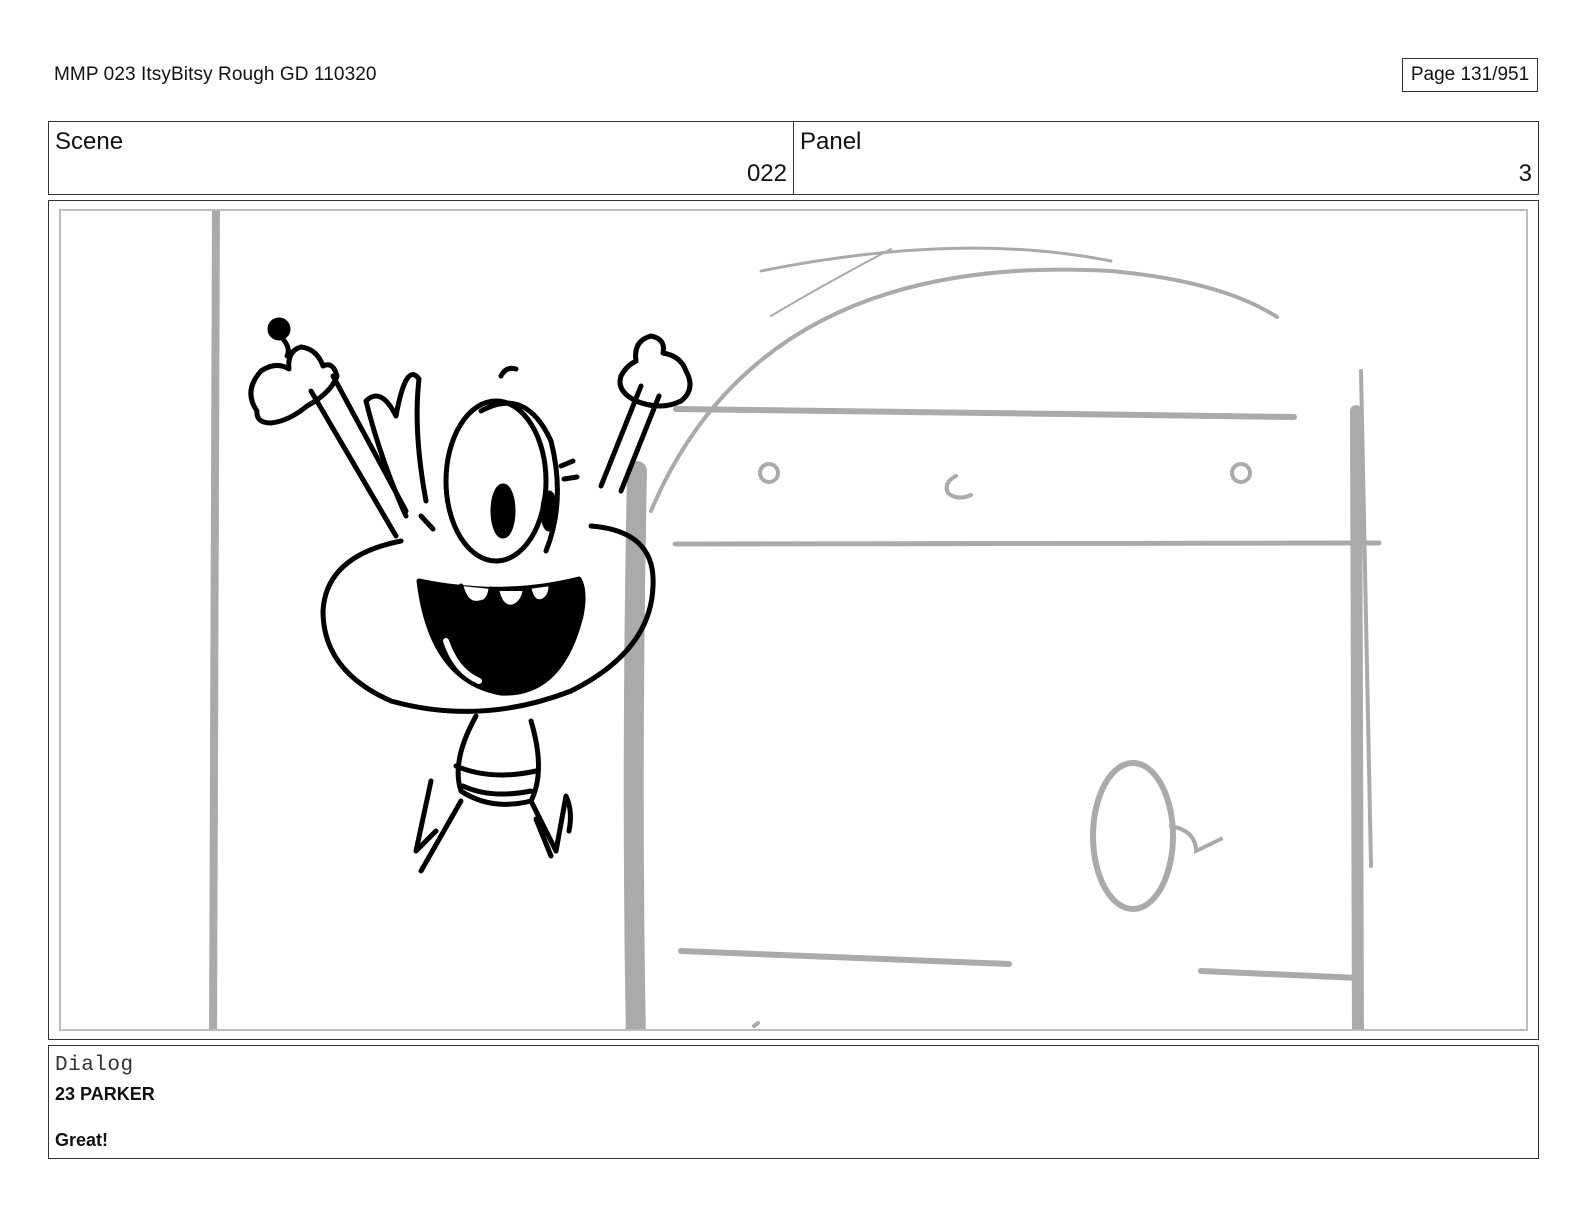 The image size is (1582, 1225). What do you see at coordinates (831, 141) in the screenshot?
I see `panel-label: Panel` at bounding box center [831, 141].